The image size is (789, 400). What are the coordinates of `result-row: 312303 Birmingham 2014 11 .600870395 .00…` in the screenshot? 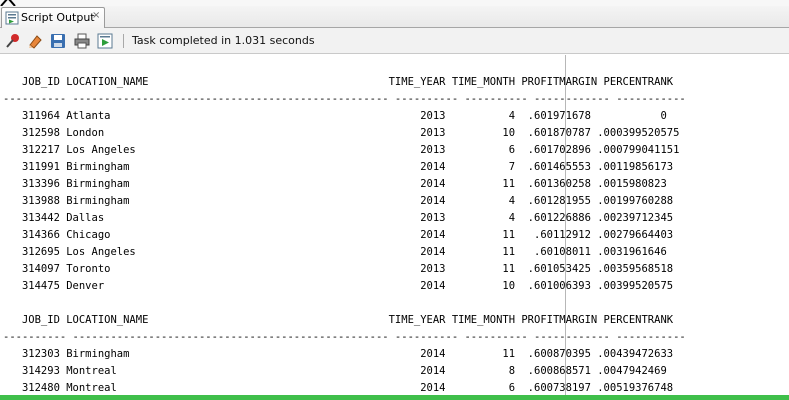 It's located at (338, 354).